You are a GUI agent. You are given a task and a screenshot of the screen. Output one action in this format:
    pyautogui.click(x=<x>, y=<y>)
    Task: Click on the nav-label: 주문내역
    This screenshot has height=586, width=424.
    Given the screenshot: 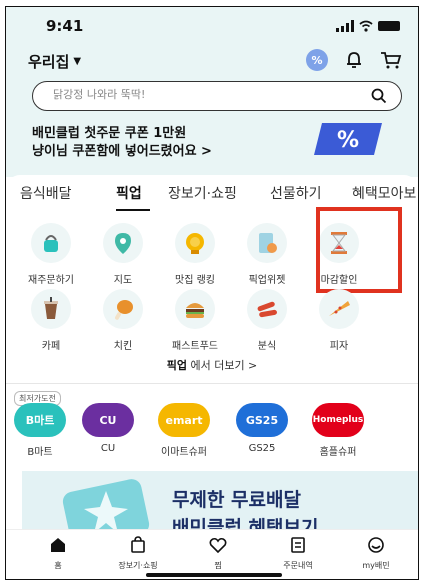 What is the action you would take?
    pyautogui.click(x=298, y=565)
    